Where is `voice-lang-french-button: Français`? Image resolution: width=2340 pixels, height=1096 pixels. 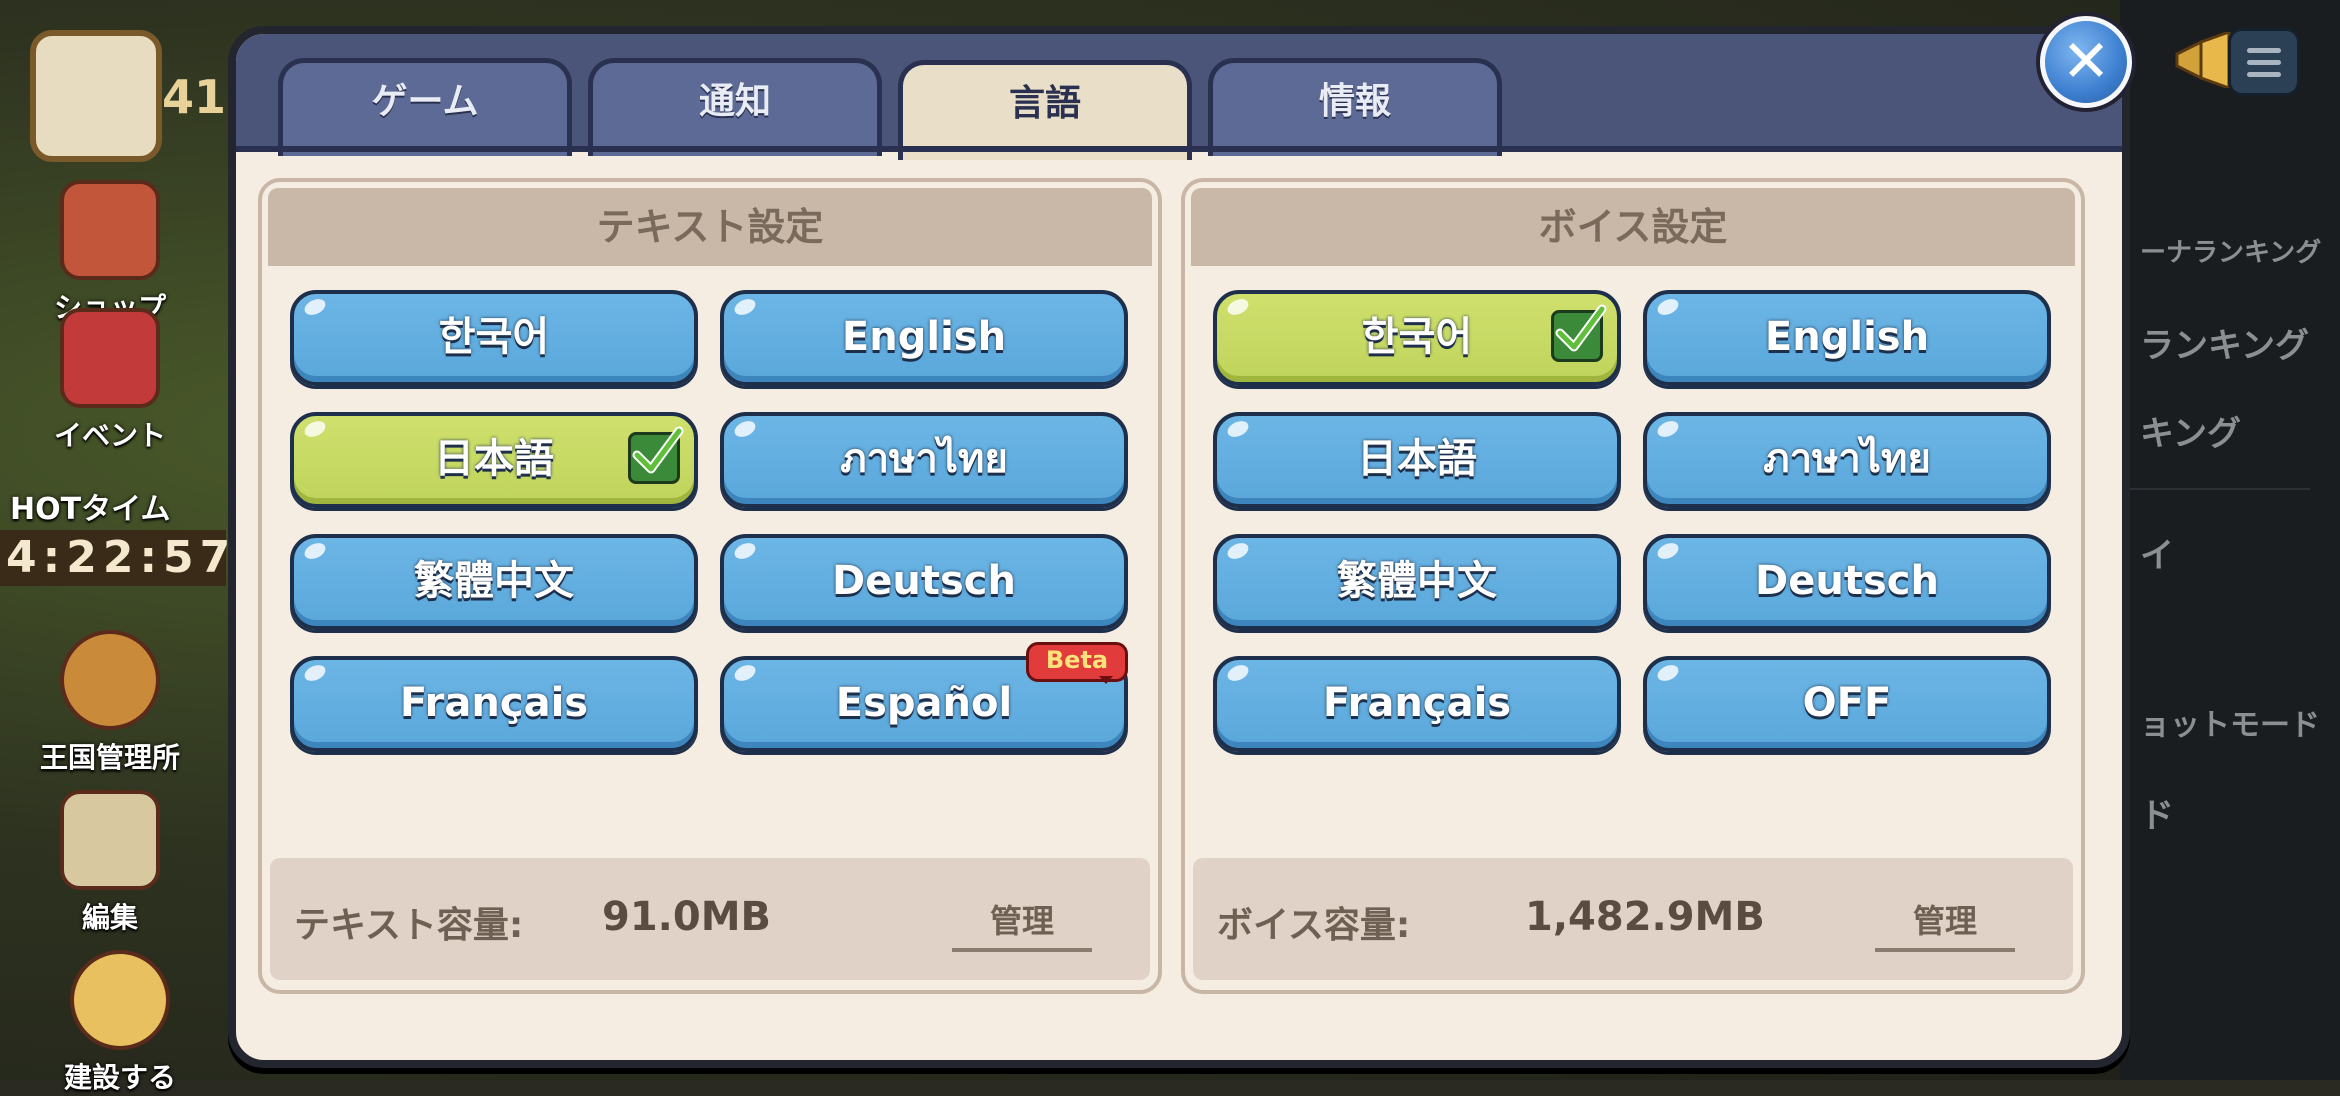
voice-lang-french-button: Français is located at coordinates (1417, 704).